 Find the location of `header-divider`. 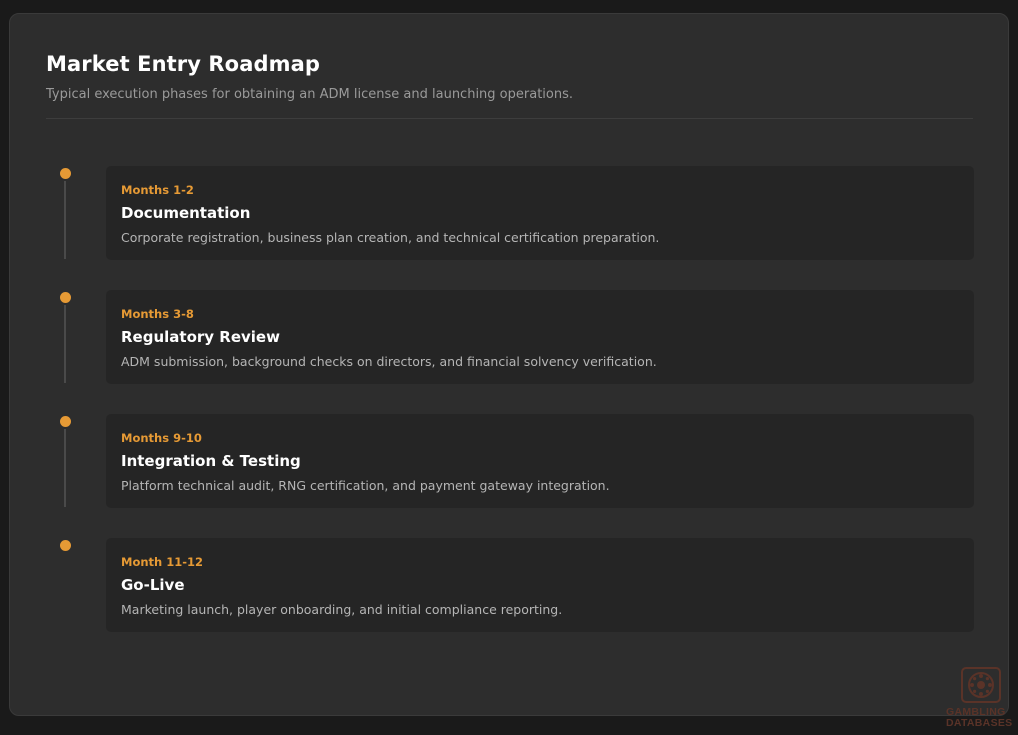

header-divider is located at coordinates (509, 118).